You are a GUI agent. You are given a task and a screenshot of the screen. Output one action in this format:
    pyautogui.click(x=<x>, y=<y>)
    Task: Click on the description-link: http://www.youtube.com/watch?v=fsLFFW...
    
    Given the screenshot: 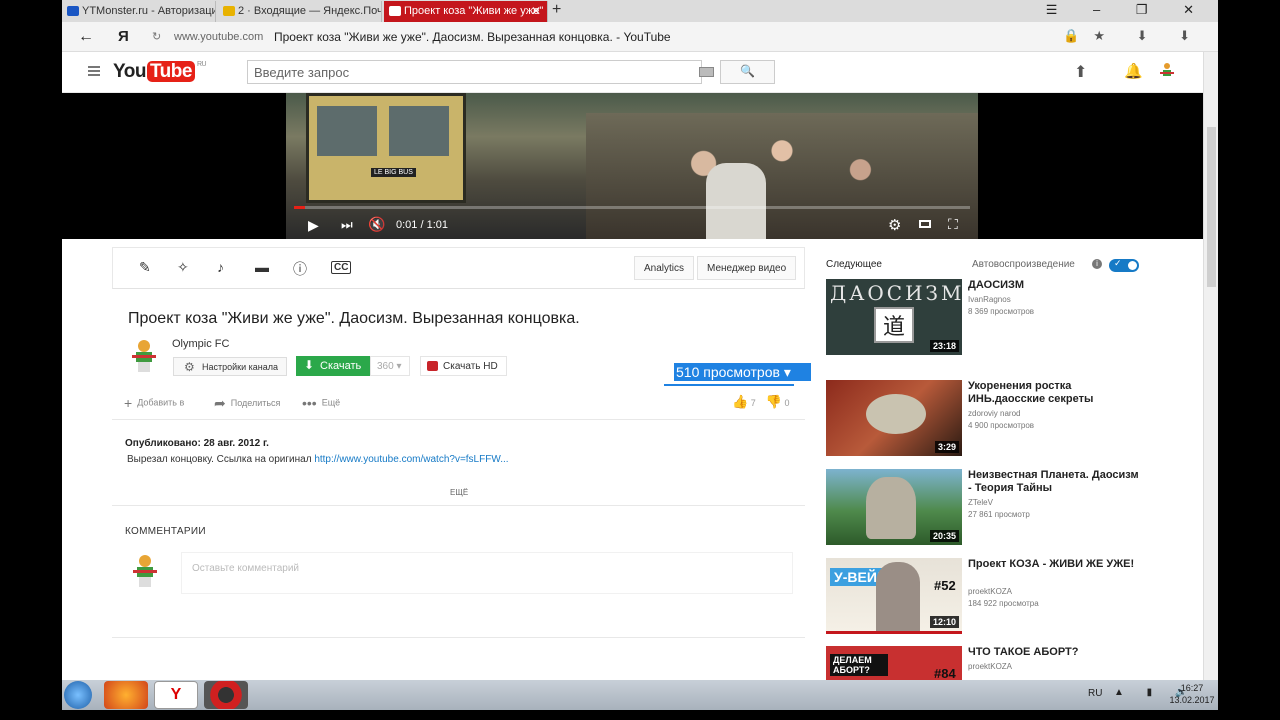 What is the action you would take?
    pyautogui.click(x=411, y=459)
    